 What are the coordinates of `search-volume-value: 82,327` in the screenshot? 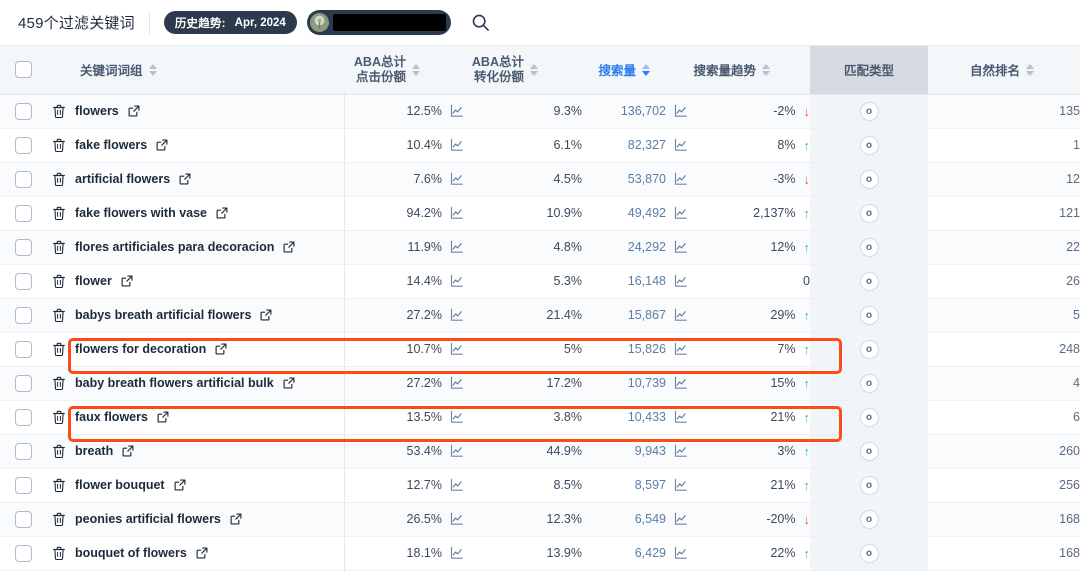 It's located at (647, 145).